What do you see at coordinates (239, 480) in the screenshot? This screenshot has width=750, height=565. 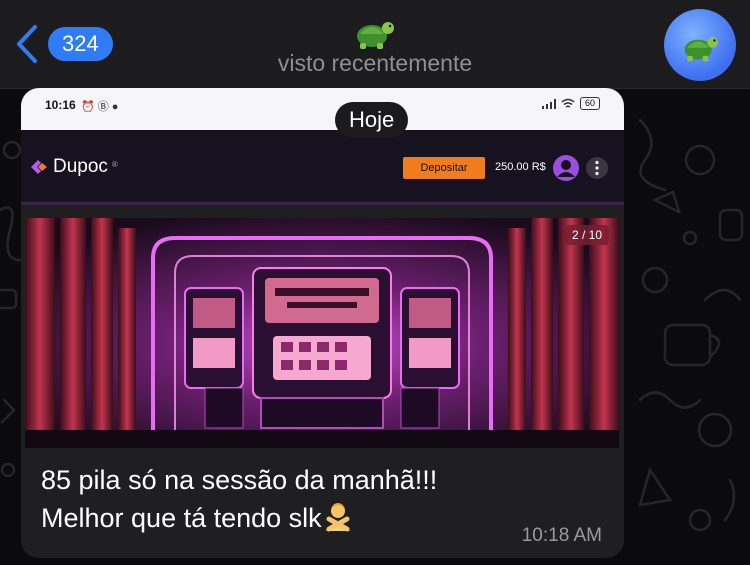 I see `message-line-1: 85 pila só na sessão da manhã!!!` at bounding box center [239, 480].